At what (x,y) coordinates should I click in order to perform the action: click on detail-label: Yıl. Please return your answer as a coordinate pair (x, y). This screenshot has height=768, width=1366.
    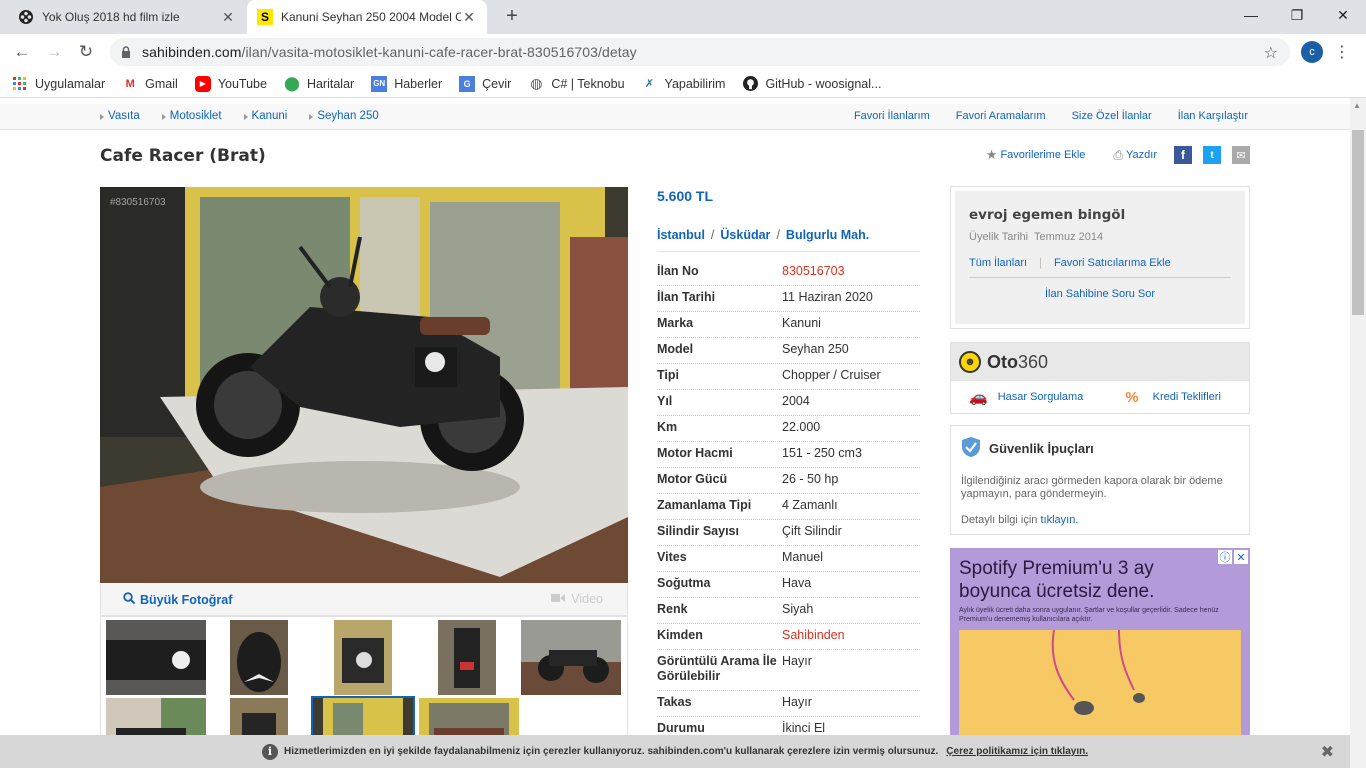
    Looking at the image, I should click on (665, 401).